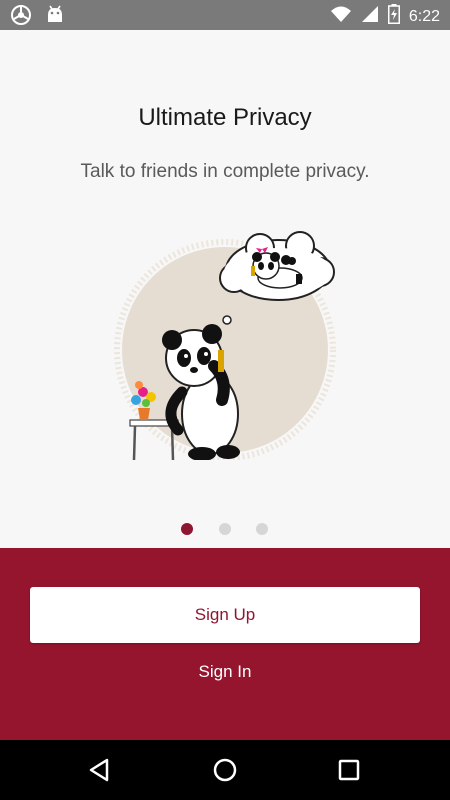 This screenshot has width=450, height=800. Describe the element at coordinates (21, 17) in the screenshot. I see `app-notification-icon` at that location.